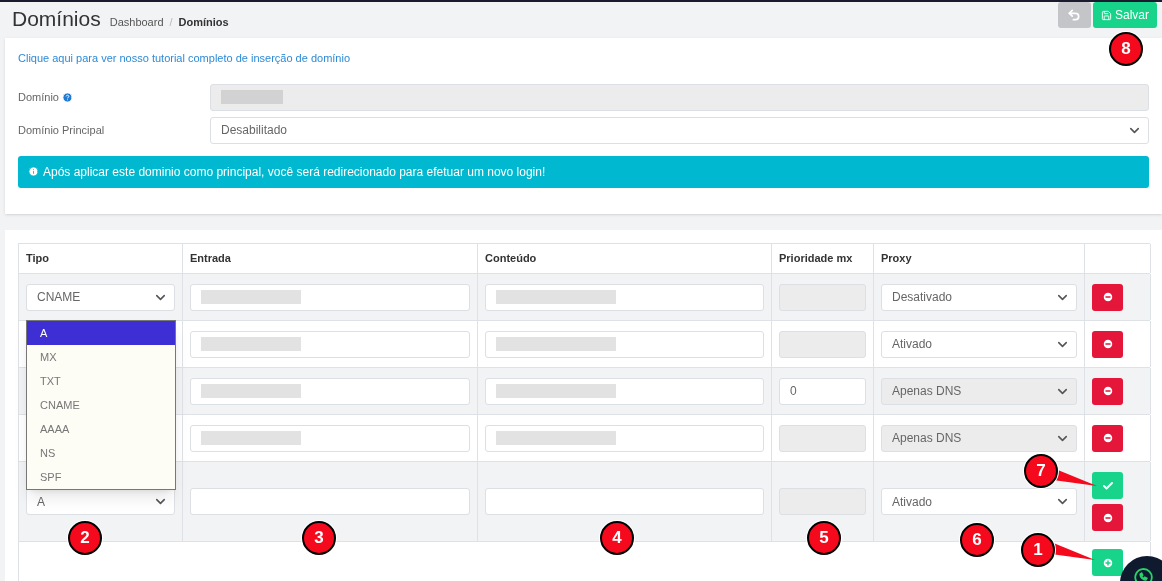 The width and height of the screenshot is (1162, 581). Describe the element at coordinates (1038, 550) in the screenshot. I see `callout-marker: 1` at that location.